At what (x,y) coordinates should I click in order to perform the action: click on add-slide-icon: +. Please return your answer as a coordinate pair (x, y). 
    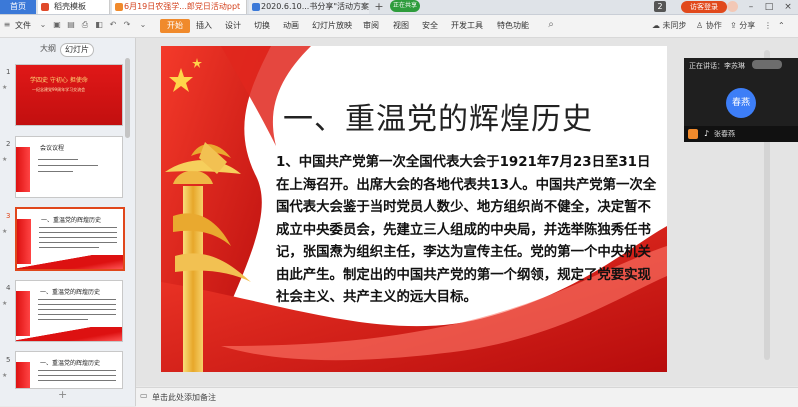
    Looking at the image, I should click on (62, 394).